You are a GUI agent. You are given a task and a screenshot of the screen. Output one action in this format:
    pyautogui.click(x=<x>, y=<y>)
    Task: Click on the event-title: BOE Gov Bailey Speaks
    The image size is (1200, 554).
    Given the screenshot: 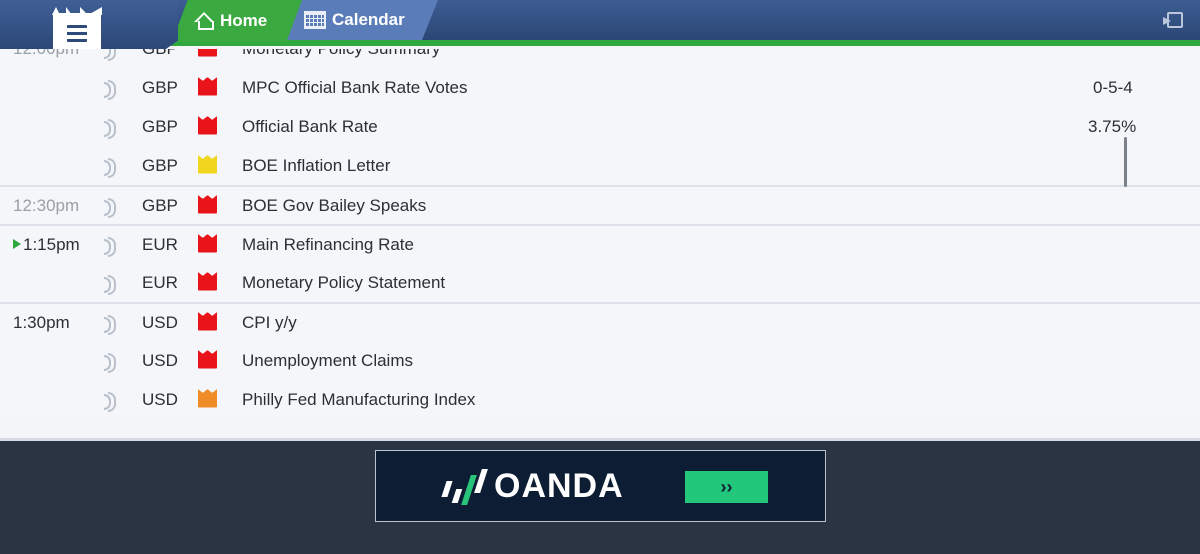 What is the action you would take?
    pyautogui.click(x=334, y=206)
    